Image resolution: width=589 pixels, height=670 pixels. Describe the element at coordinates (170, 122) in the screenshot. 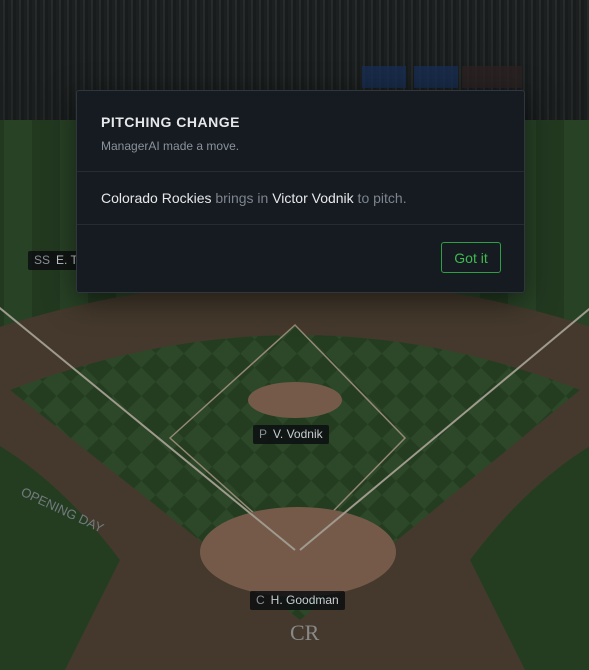

I see `dialog-title: PITCHING CHANGE` at that location.